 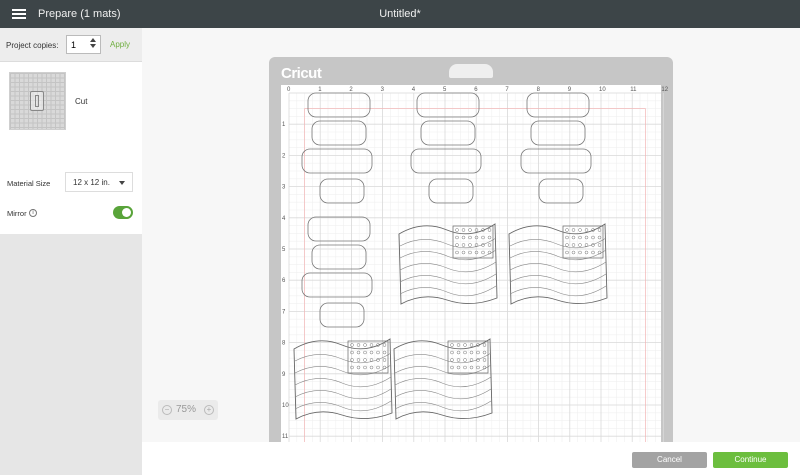 What do you see at coordinates (79, 14) in the screenshot?
I see `prepare-mats-label: Prepare (1 mats)` at bounding box center [79, 14].